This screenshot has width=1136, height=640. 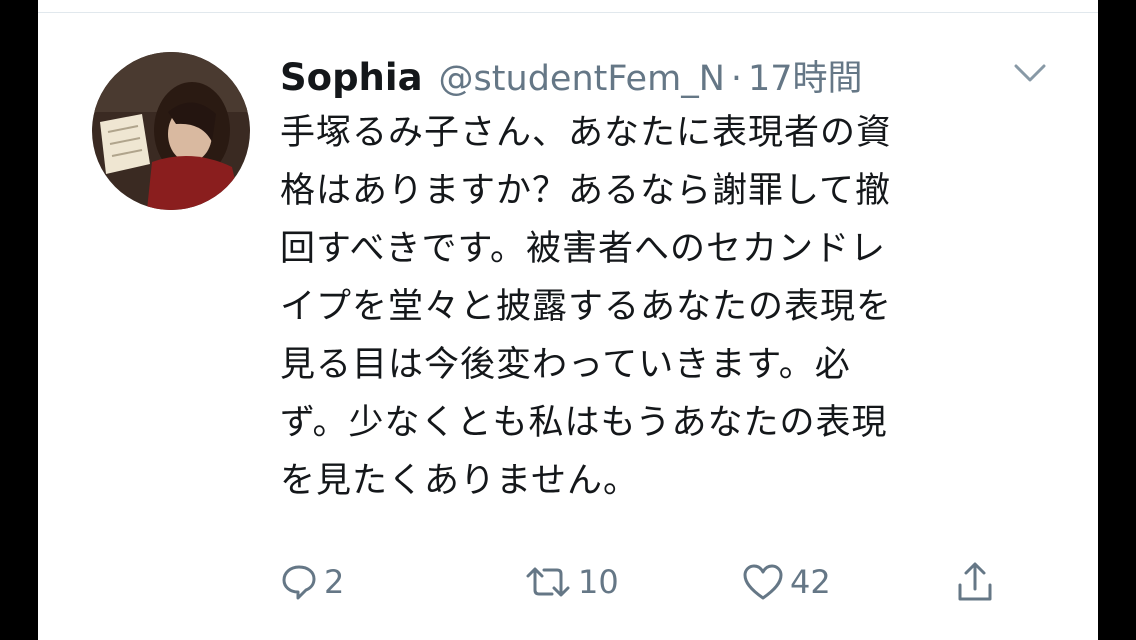 I want to click on timestamp: 17時間, so click(x=805, y=75).